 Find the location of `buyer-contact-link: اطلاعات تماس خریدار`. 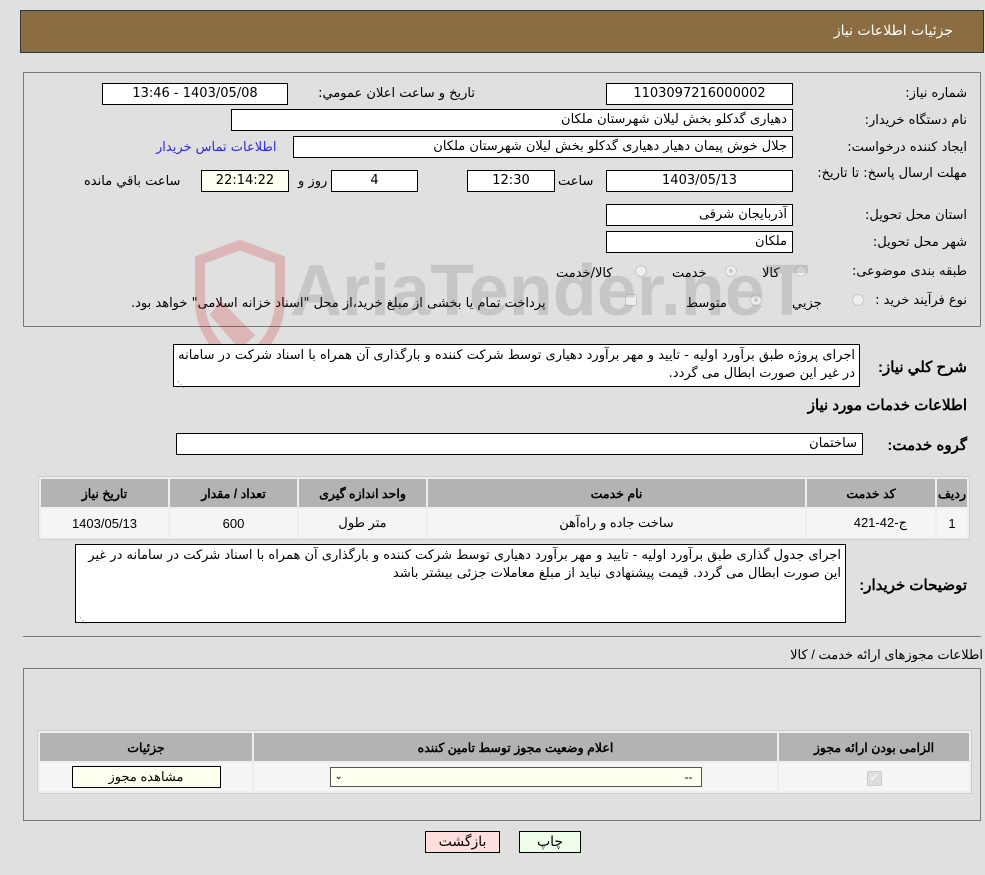

buyer-contact-link: اطلاعات تماس خریدار is located at coordinates (216, 147).